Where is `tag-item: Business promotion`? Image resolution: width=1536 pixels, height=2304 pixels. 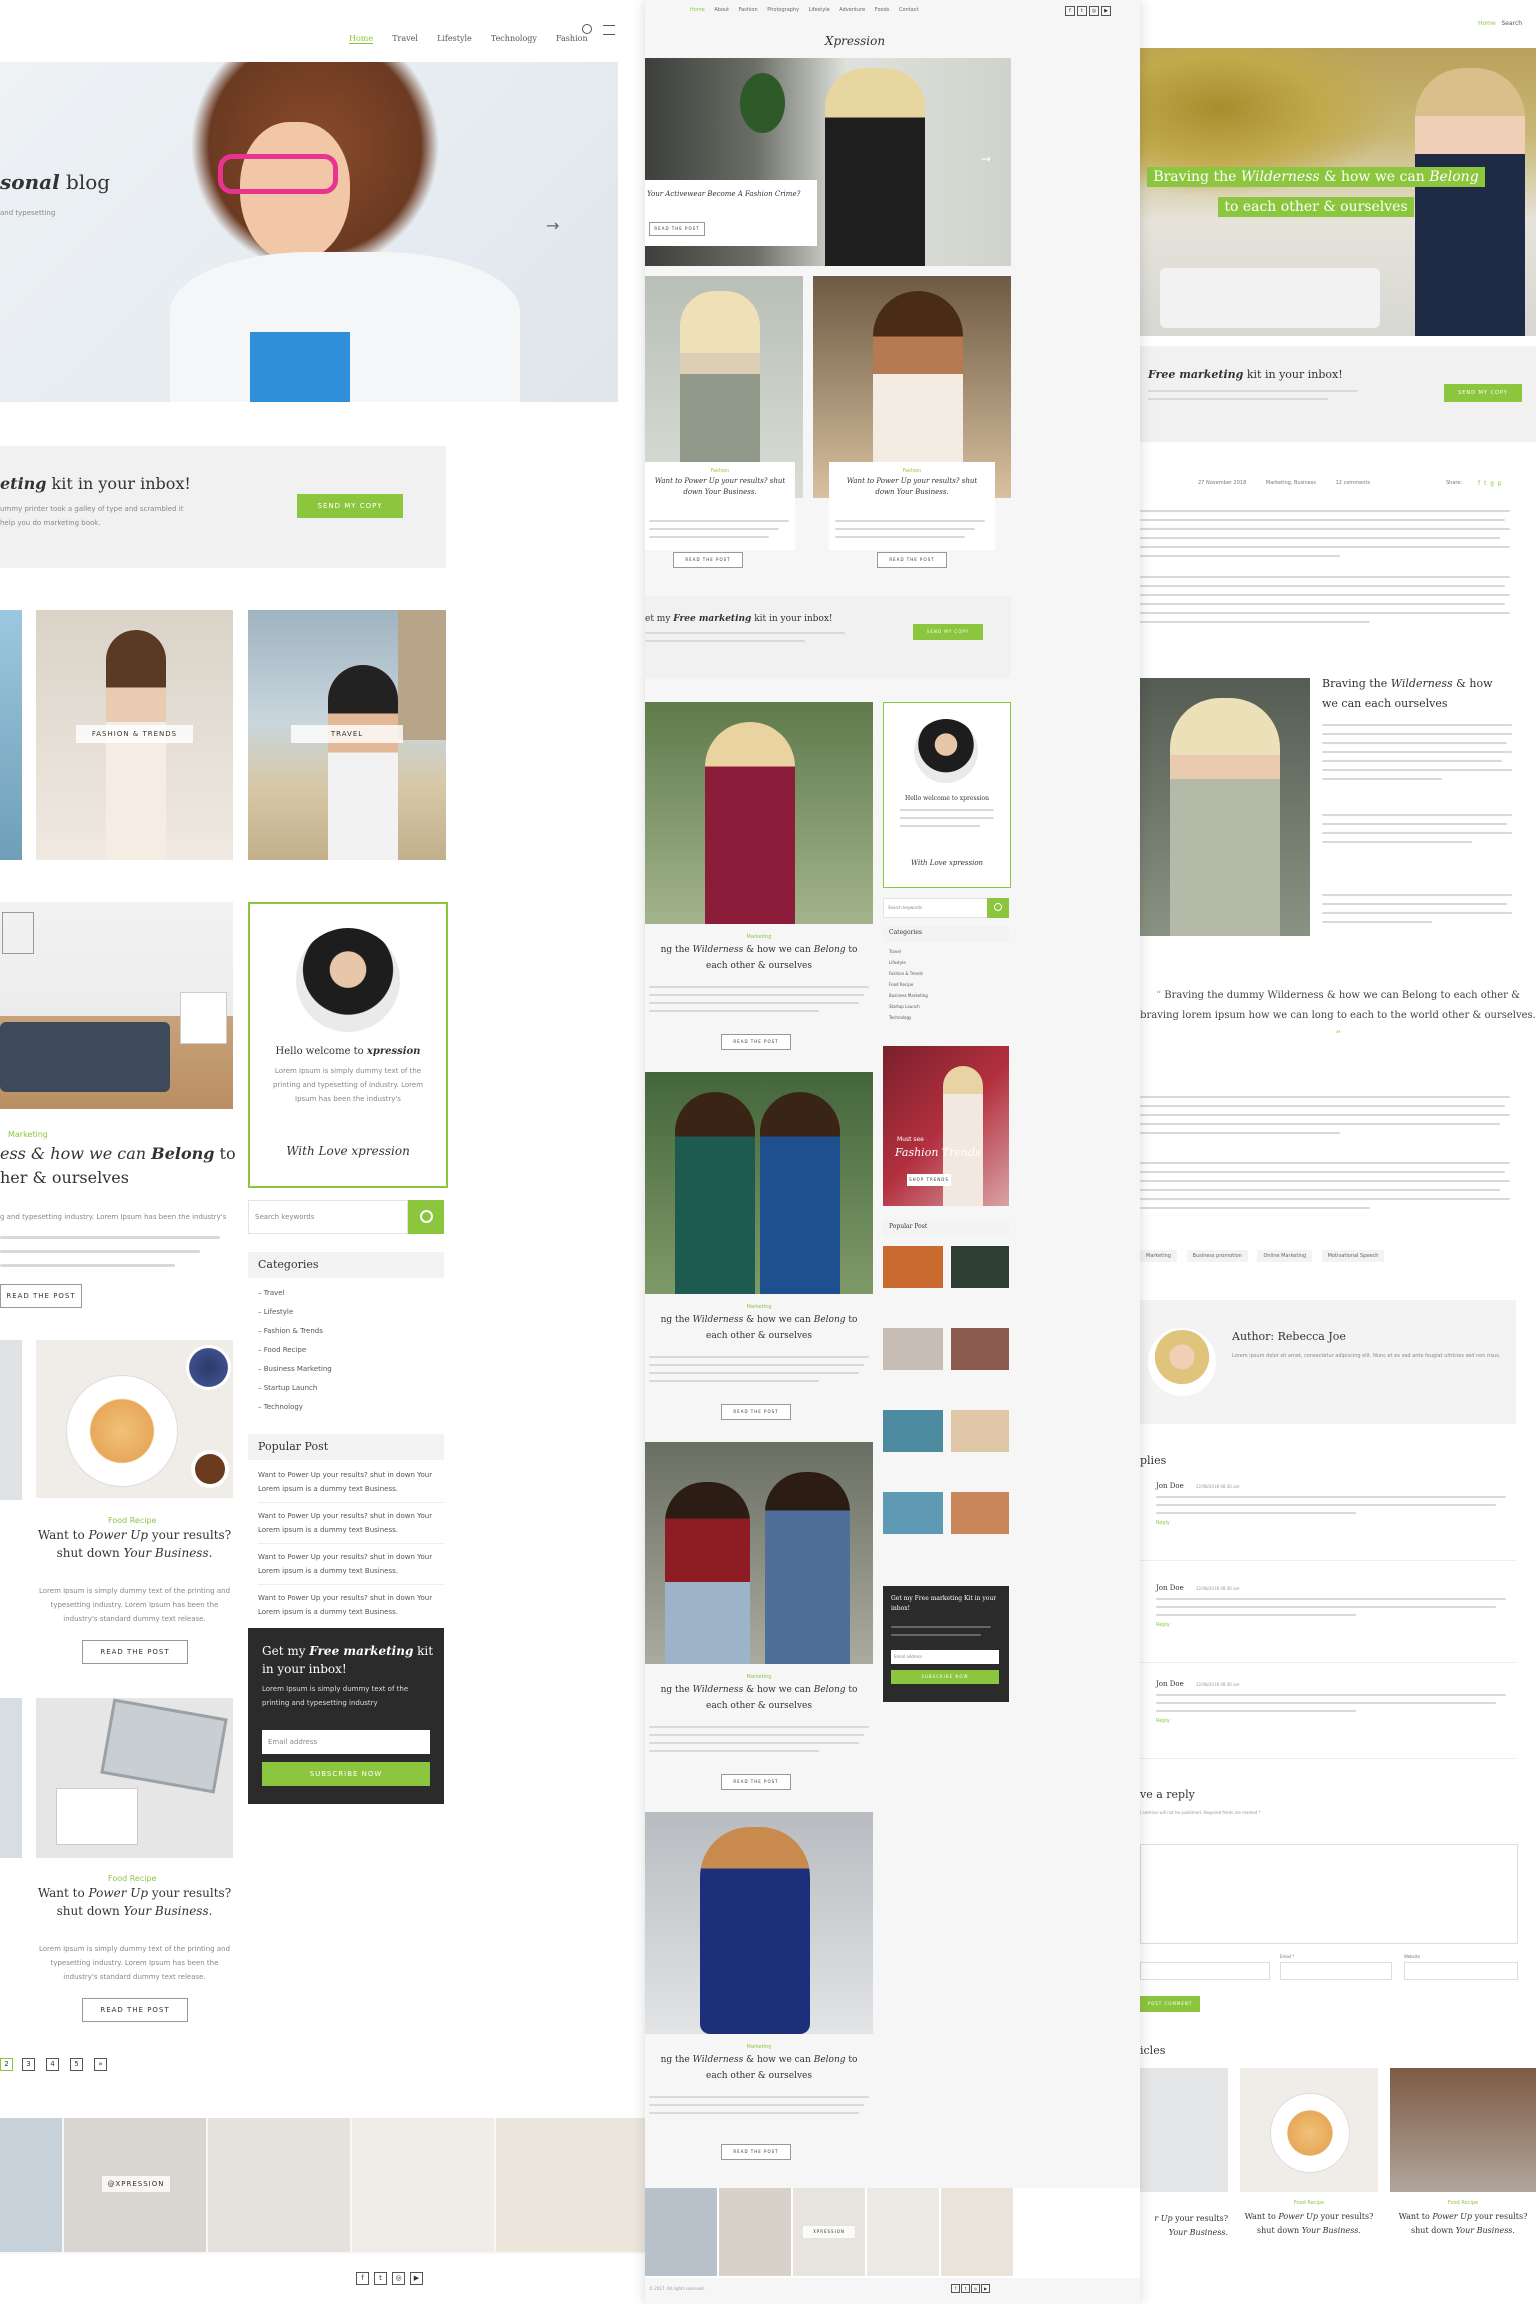
tag-item: Business promotion is located at coordinates (1217, 1256).